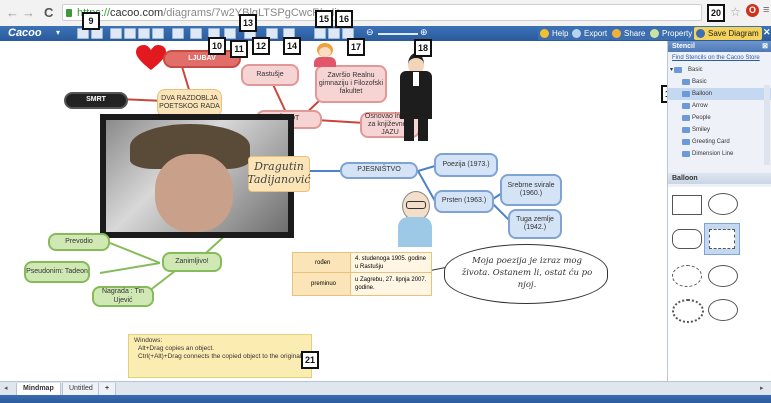 This screenshot has height=403, width=771. I want to click on callout-badge: 13, so click(248, 23).